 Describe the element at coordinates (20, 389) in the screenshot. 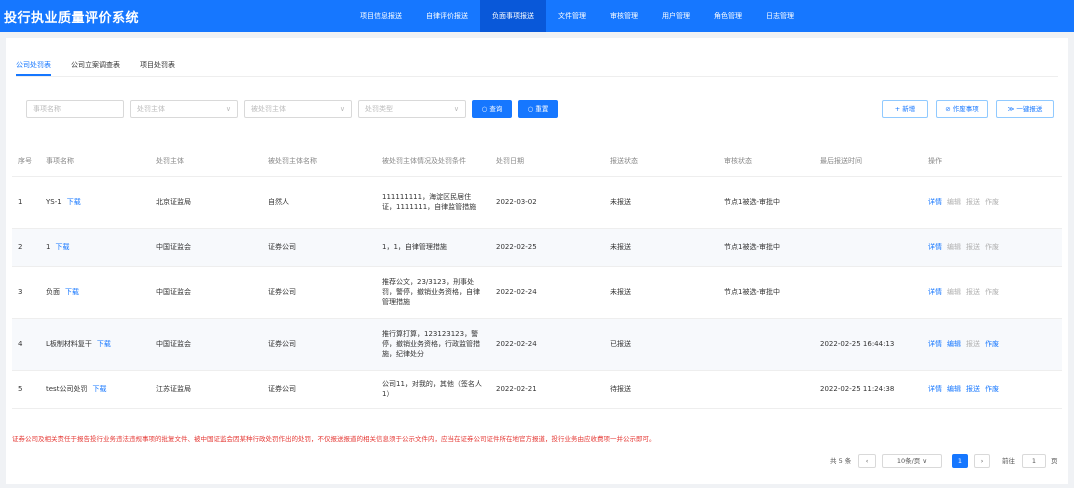

I see `row-number: 5` at that location.